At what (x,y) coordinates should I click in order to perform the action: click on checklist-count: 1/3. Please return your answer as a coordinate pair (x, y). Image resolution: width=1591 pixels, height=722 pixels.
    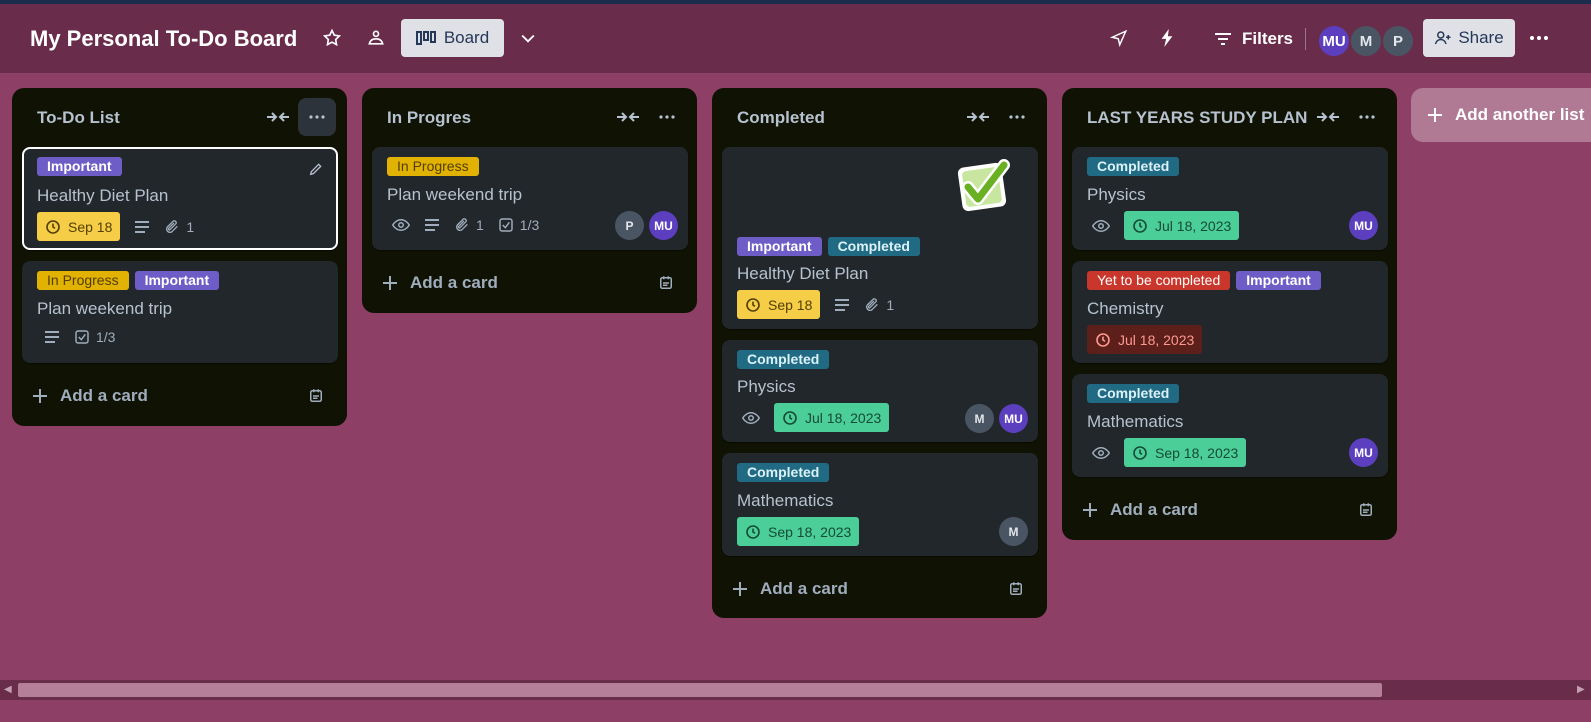
    Looking at the image, I should click on (106, 337).